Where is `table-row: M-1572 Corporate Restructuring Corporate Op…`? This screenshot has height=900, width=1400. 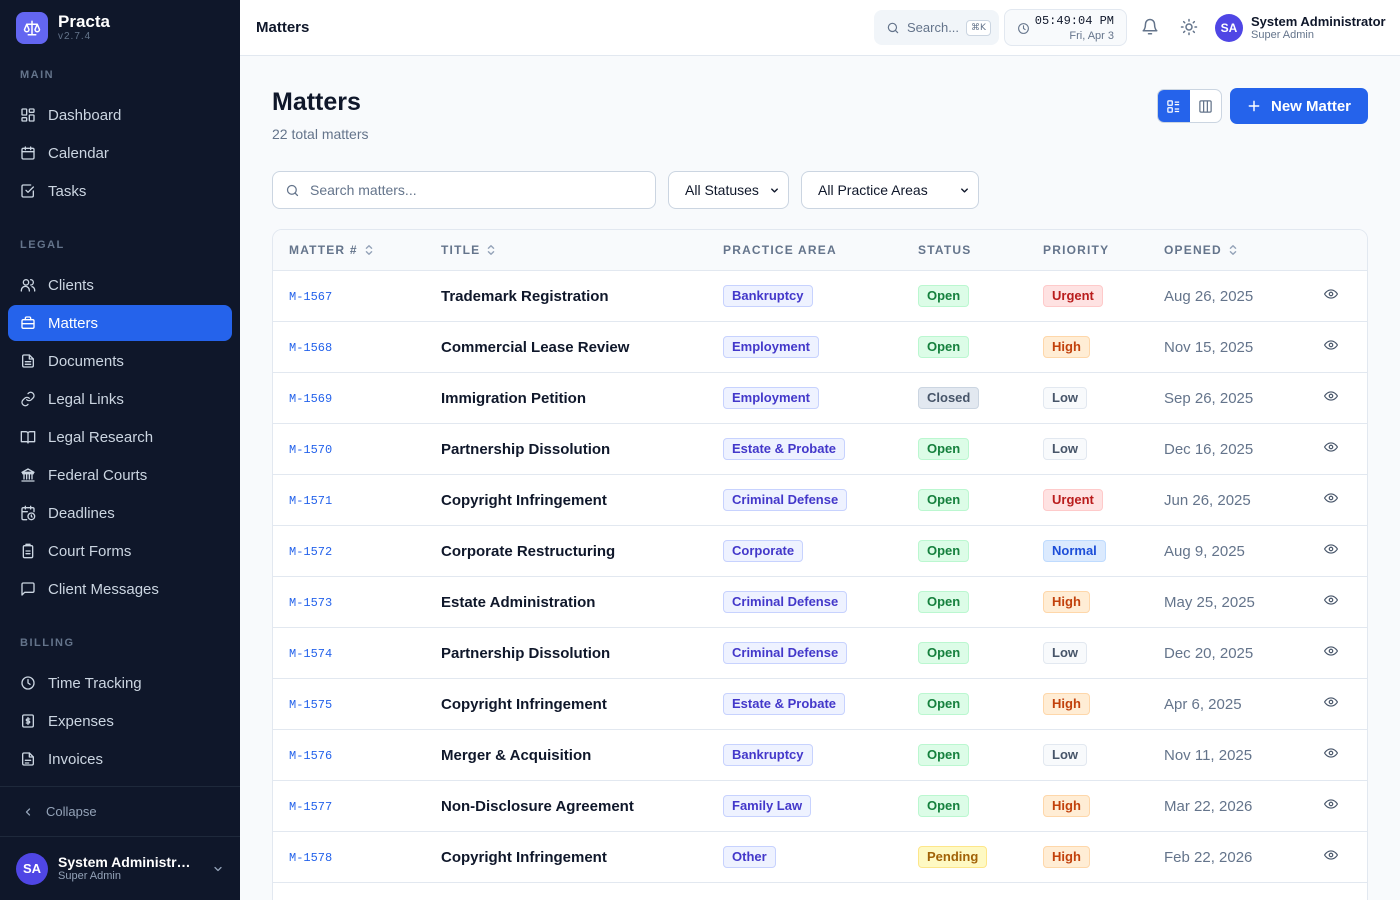 table-row: M-1572 Corporate Restructuring Corporate Op… is located at coordinates (820, 551).